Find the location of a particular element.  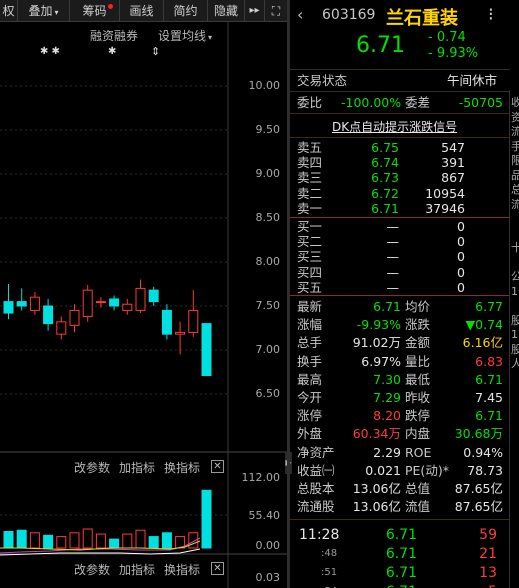

sell-order-row: 卖五 6.75 547 is located at coordinates (401, 147).